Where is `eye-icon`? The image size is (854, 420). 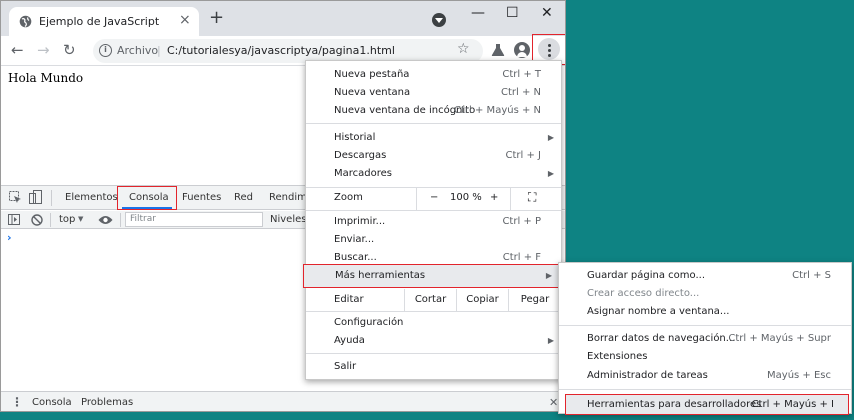 eye-icon is located at coordinates (105, 220).